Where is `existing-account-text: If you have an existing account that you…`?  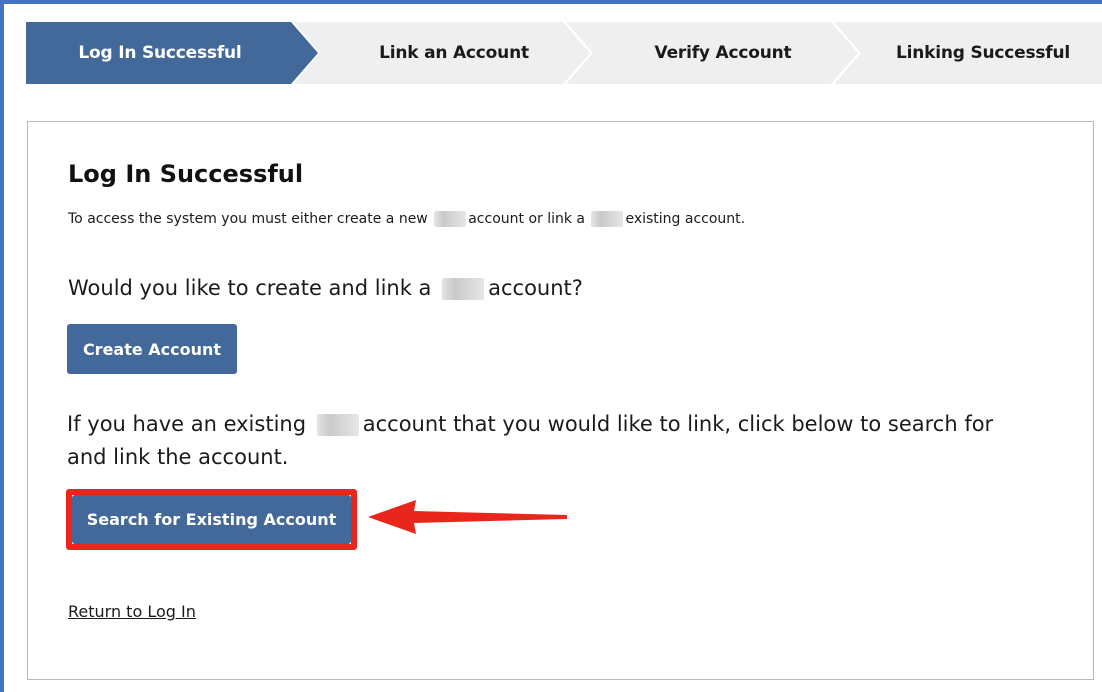 existing-account-text: If you have an existing account that you… is located at coordinates (547, 441).